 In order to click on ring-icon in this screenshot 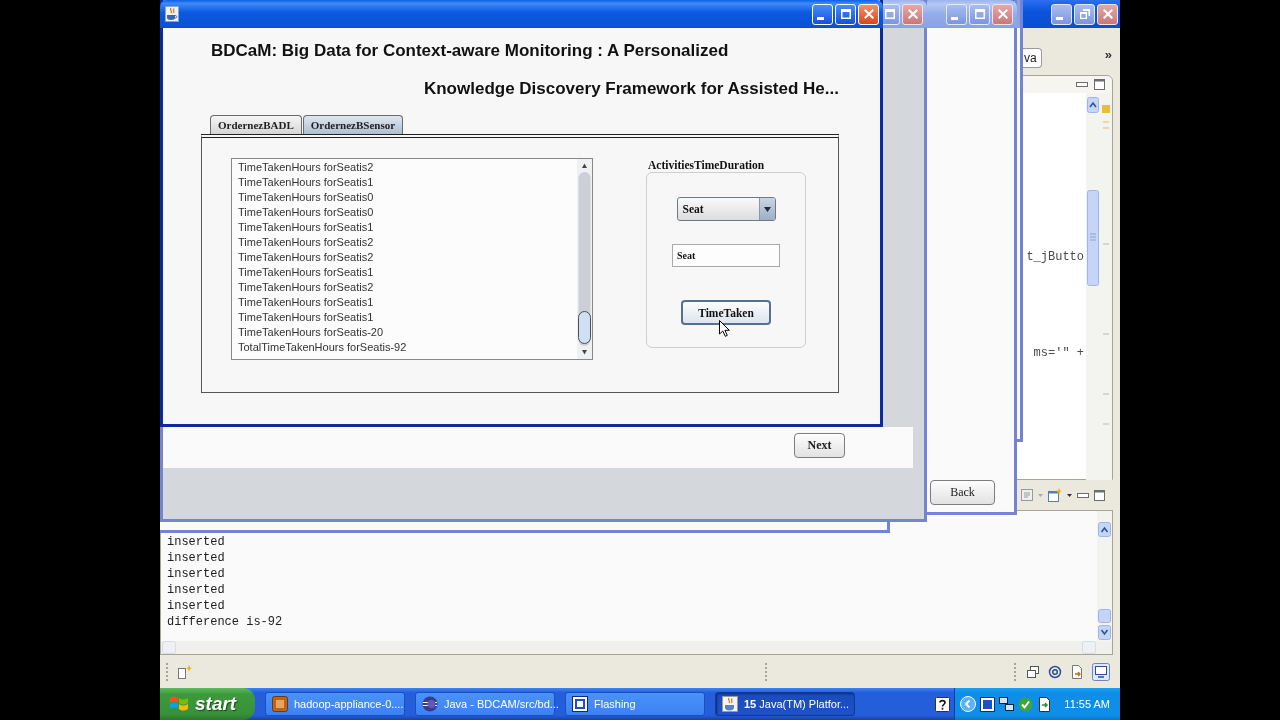, I will do `click(1055, 671)`.